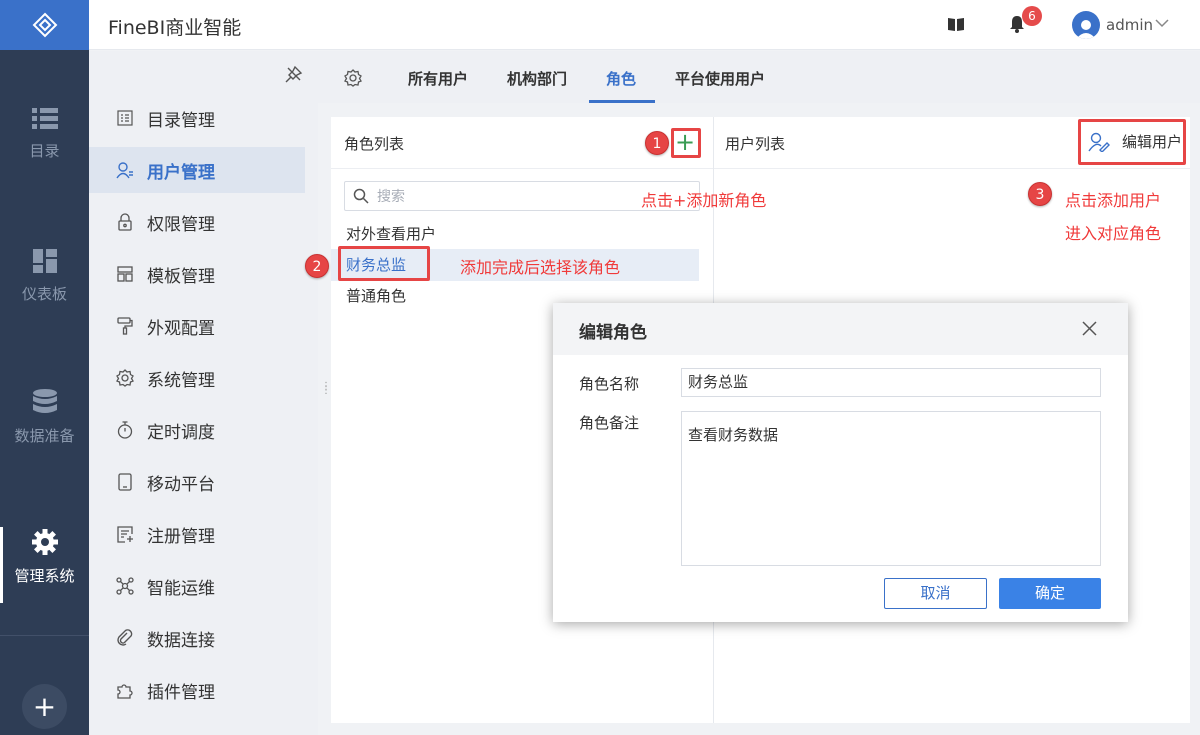  What do you see at coordinates (361, 196) in the screenshot?
I see `search-icon` at bounding box center [361, 196].